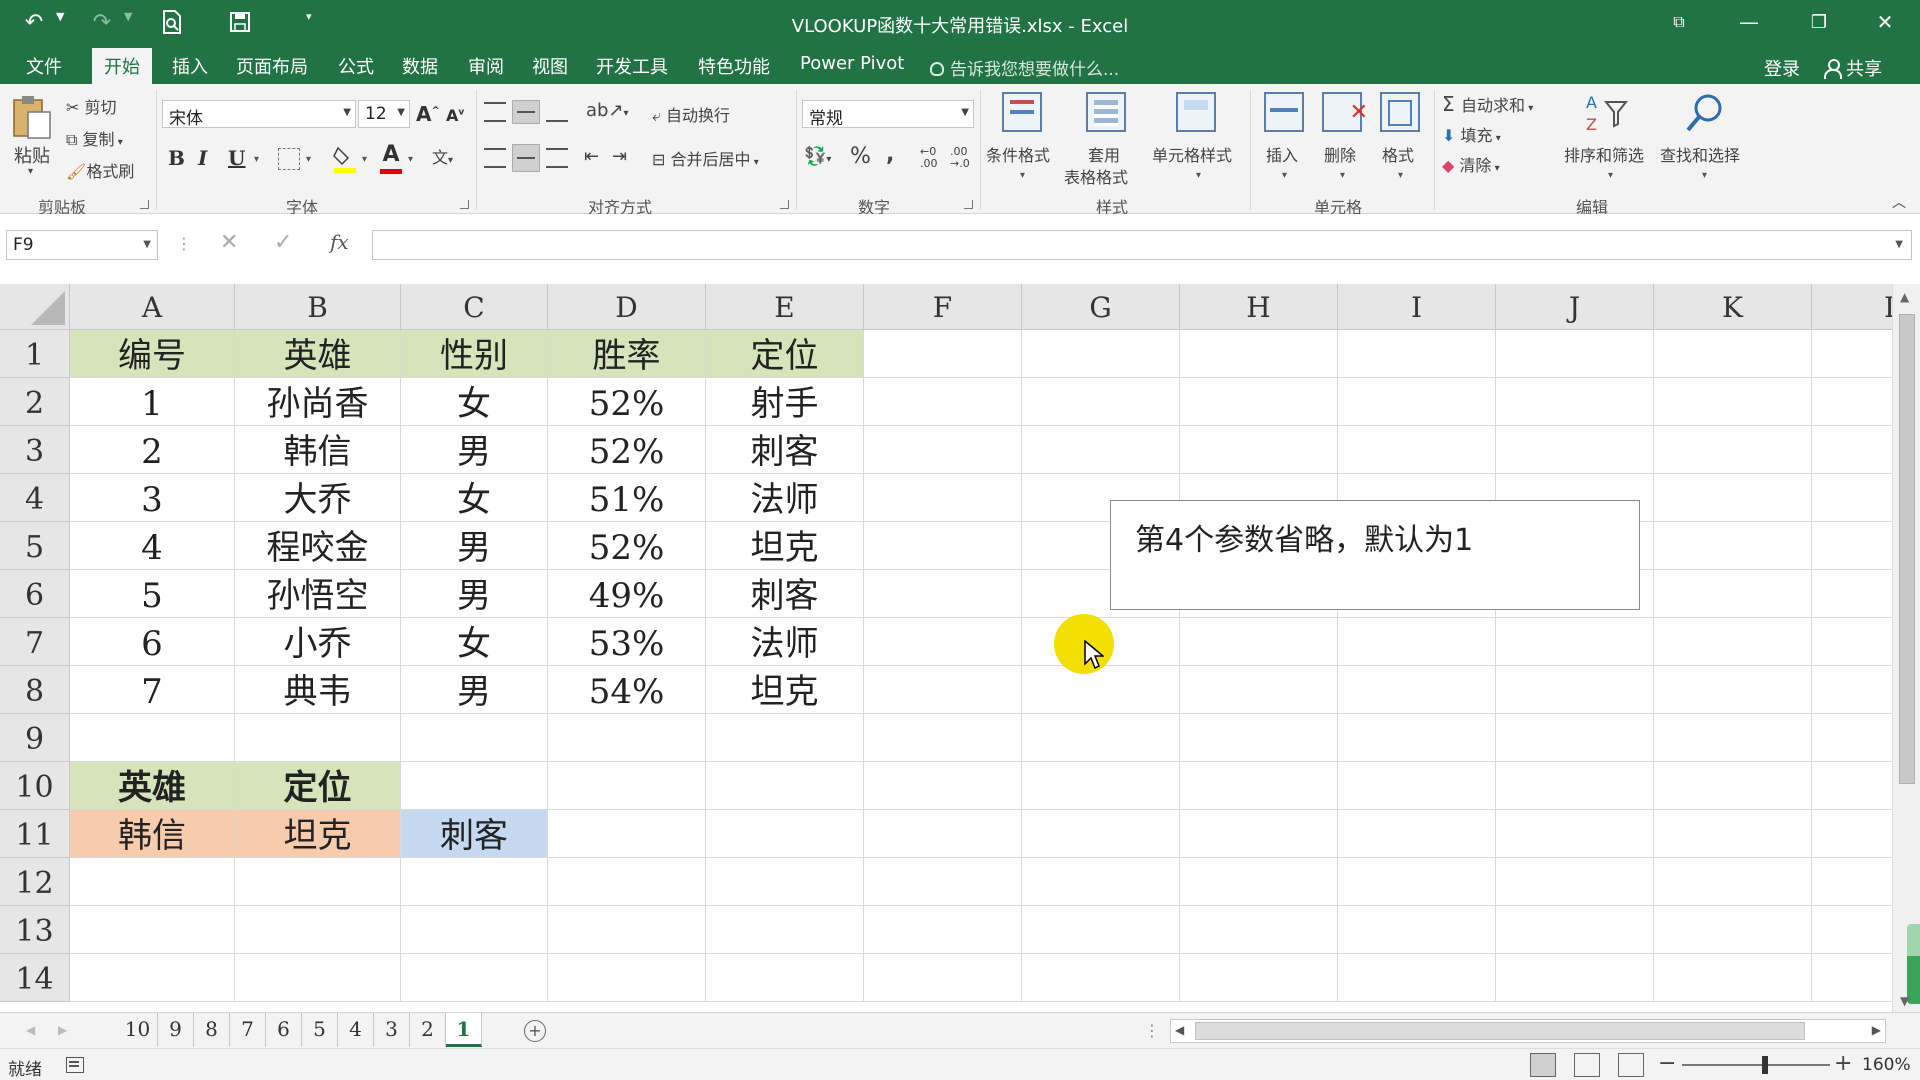  What do you see at coordinates (817, 156) in the screenshot?
I see `currency-icon: 💱▾` at bounding box center [817, 156].